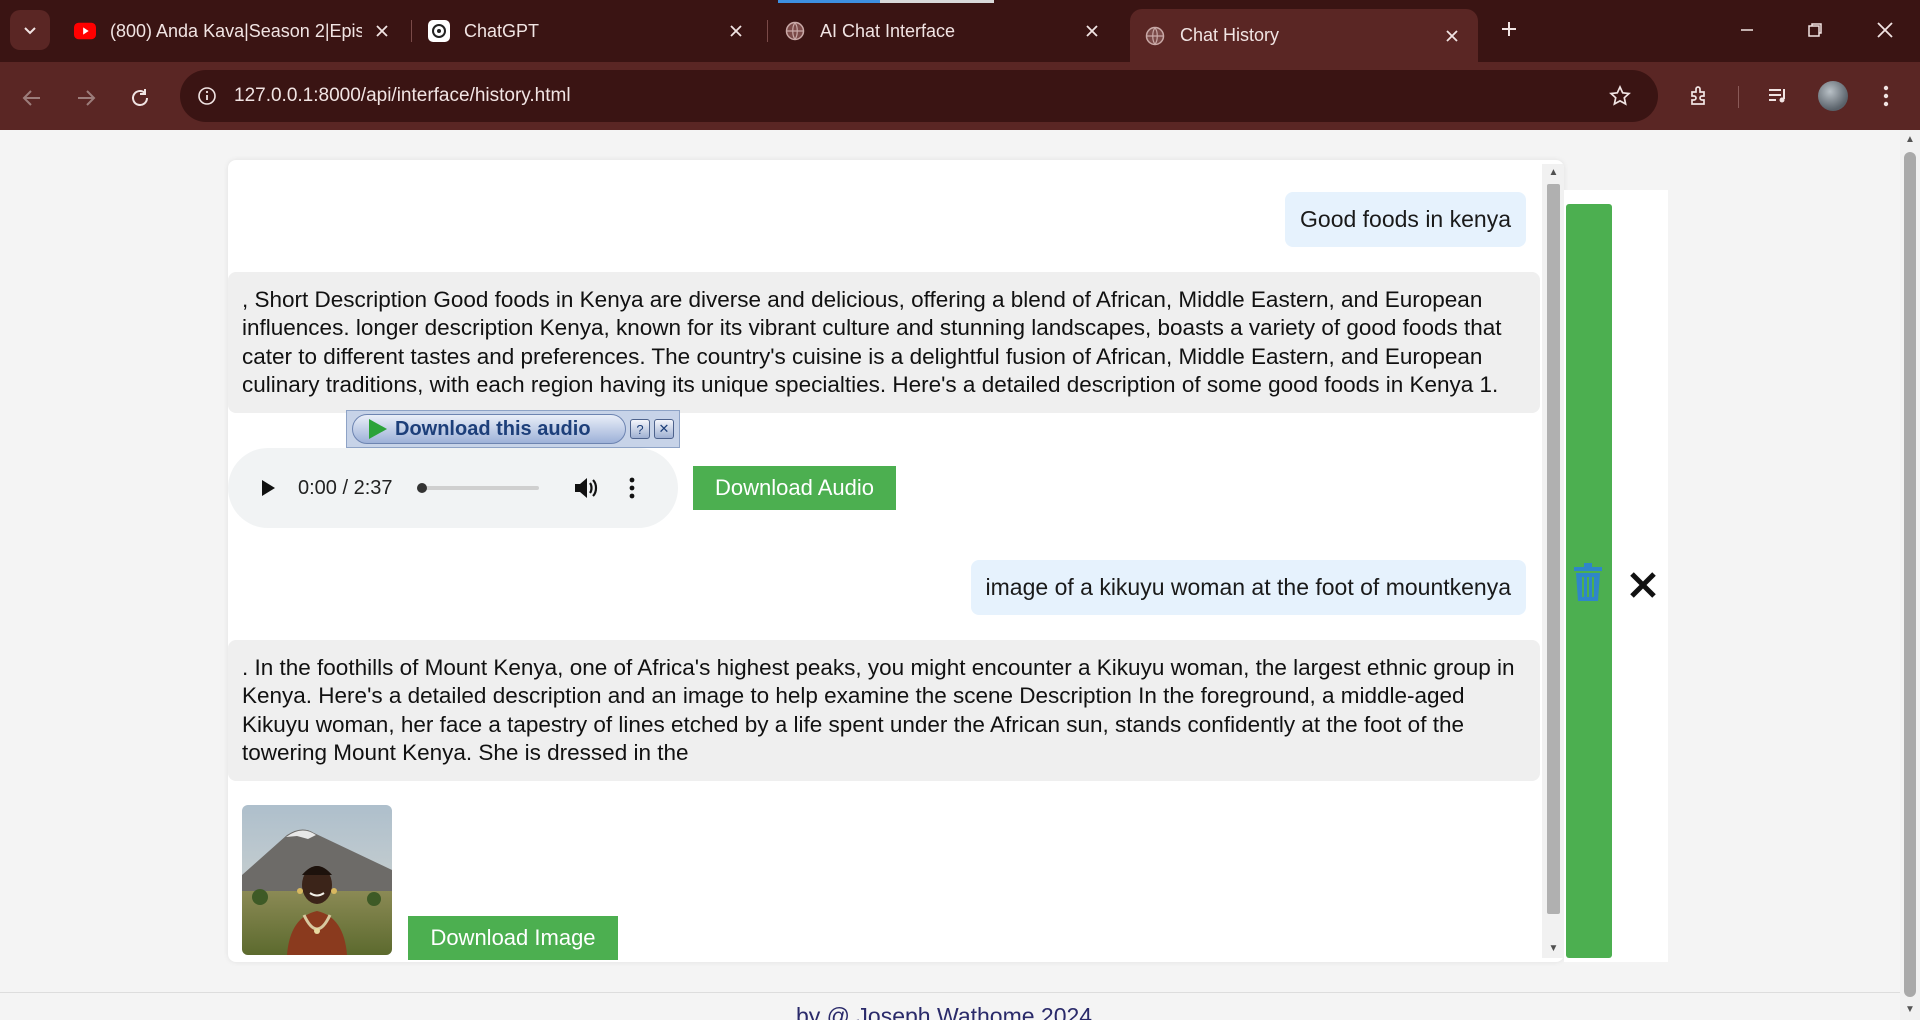 The image size is (1920, 1020). Describe the element at coordinates (317, 880) in the screenshot. I see `generated-image` at that location.